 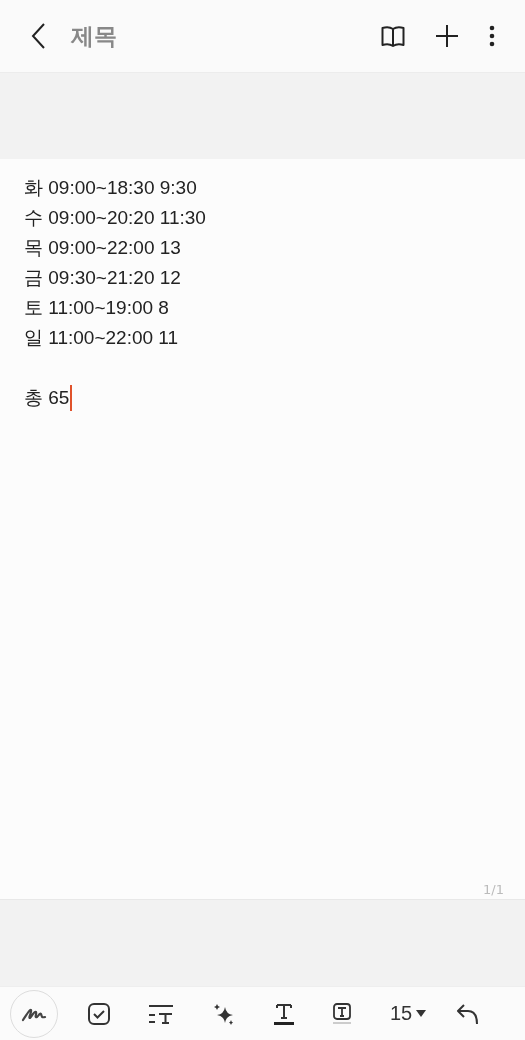 What do you see at coordinates (110, 188) in the screenshot?
I see `note-line: 화 09:00~18:30 9:30` at bounding box center [110, 188].